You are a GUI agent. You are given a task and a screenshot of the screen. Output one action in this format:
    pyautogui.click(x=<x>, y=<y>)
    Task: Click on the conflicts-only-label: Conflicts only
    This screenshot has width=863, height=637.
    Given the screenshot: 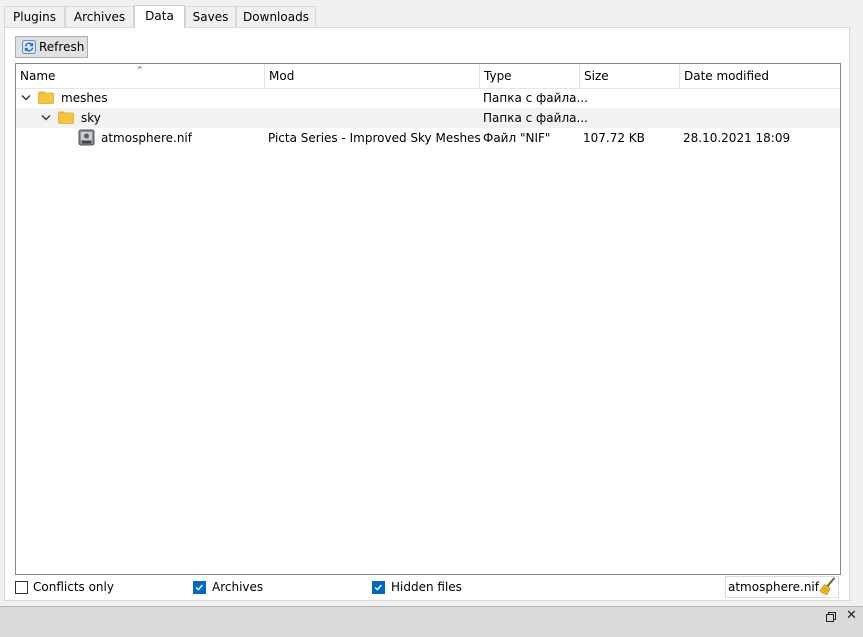 What is the action you would take?
    pyautogui.click(x=73, y=587)
    